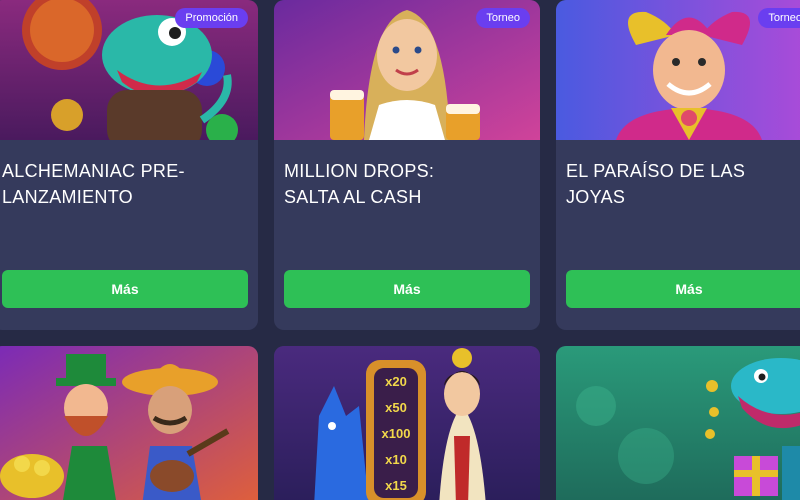 This screenshot has height=500, width=800. Describe the element at coordinates (396, 485) in the screenshot. I see `multiplier-x15: x15` at that location.